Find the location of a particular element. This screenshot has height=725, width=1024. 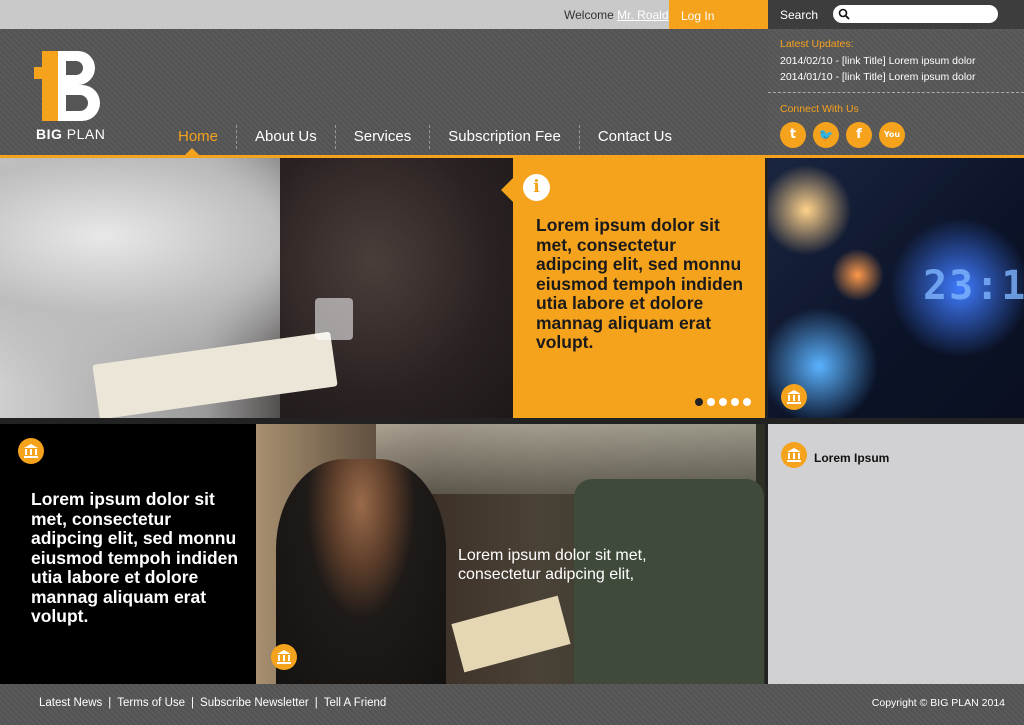

footer-link-terms: Terms of Use is located at coordinates (151, 703).